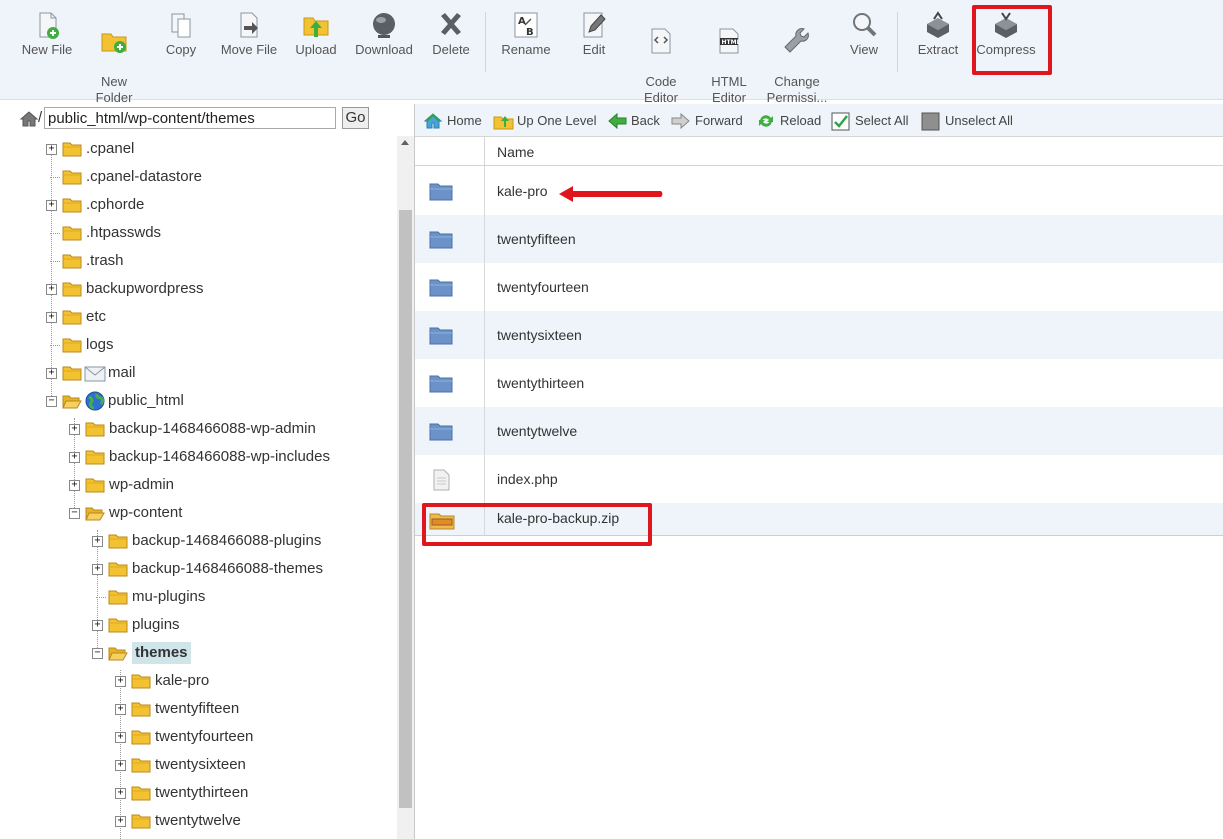 The width and height of the screenshot is (1223, 839). Describe the element at coordinates (156, 624) in the screenshot. I see `tree-node-label: plugins` at that location.